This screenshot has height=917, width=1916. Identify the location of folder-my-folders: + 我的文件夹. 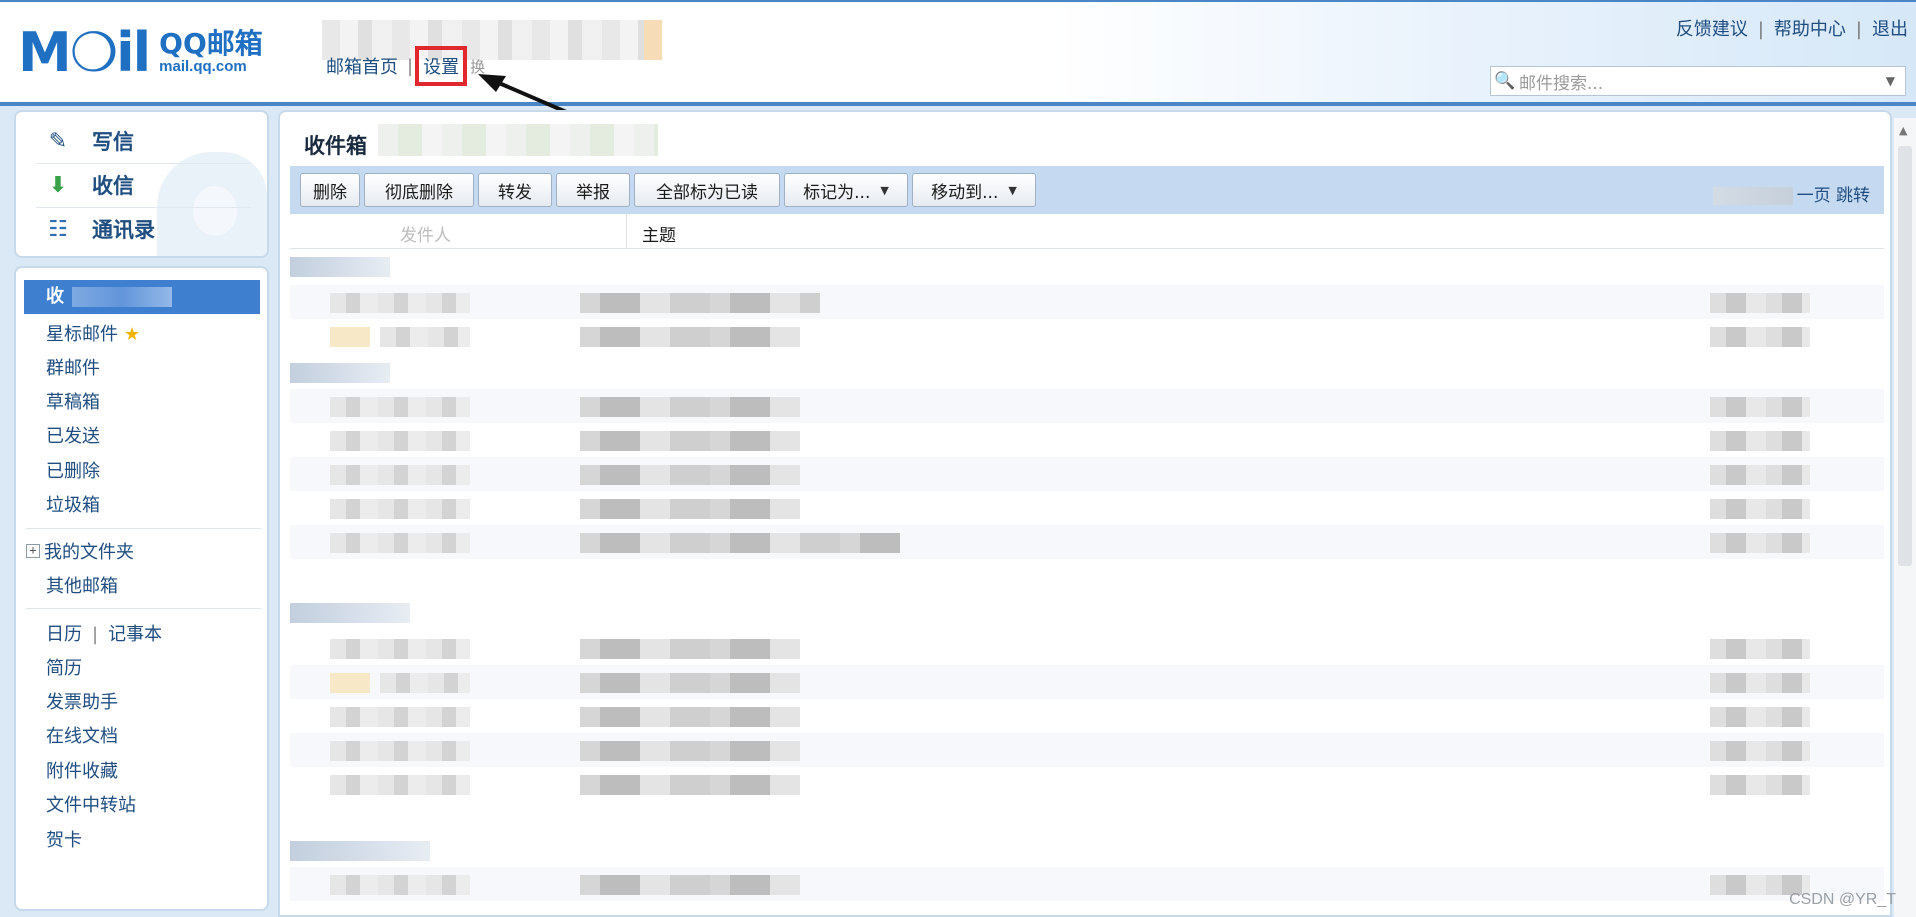
(80, 551).